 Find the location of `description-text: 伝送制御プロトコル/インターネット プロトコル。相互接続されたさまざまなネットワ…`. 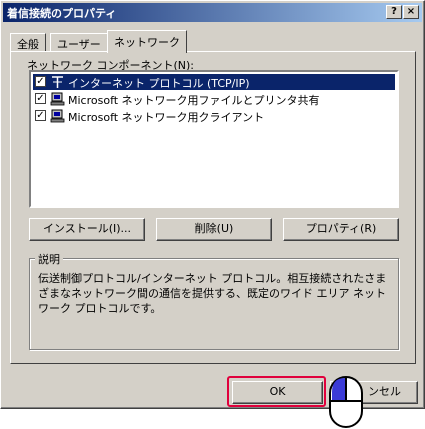

description-text: 伝送制御プロトコル/インターネット プロトコル。相互接続されたさまざまなネットワ… is located at coordinates (212, 293).